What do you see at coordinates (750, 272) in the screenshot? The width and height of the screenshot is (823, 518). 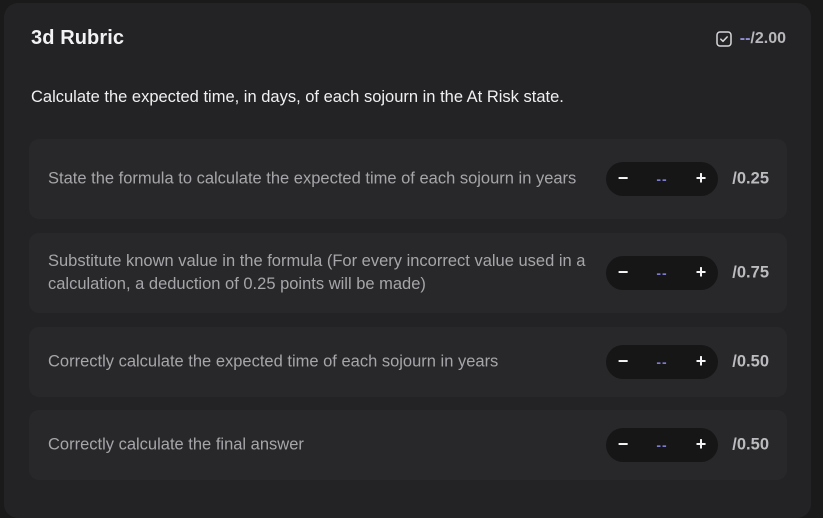 I see `max-points: /0.75` at bounding box center [750, 272].